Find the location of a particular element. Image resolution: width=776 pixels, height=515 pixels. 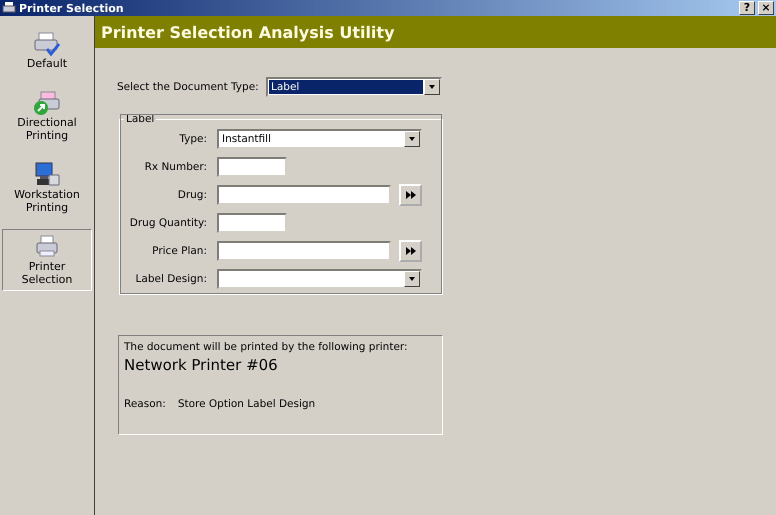

document-type-dropdown: Label is located at coordinates (354, 87).